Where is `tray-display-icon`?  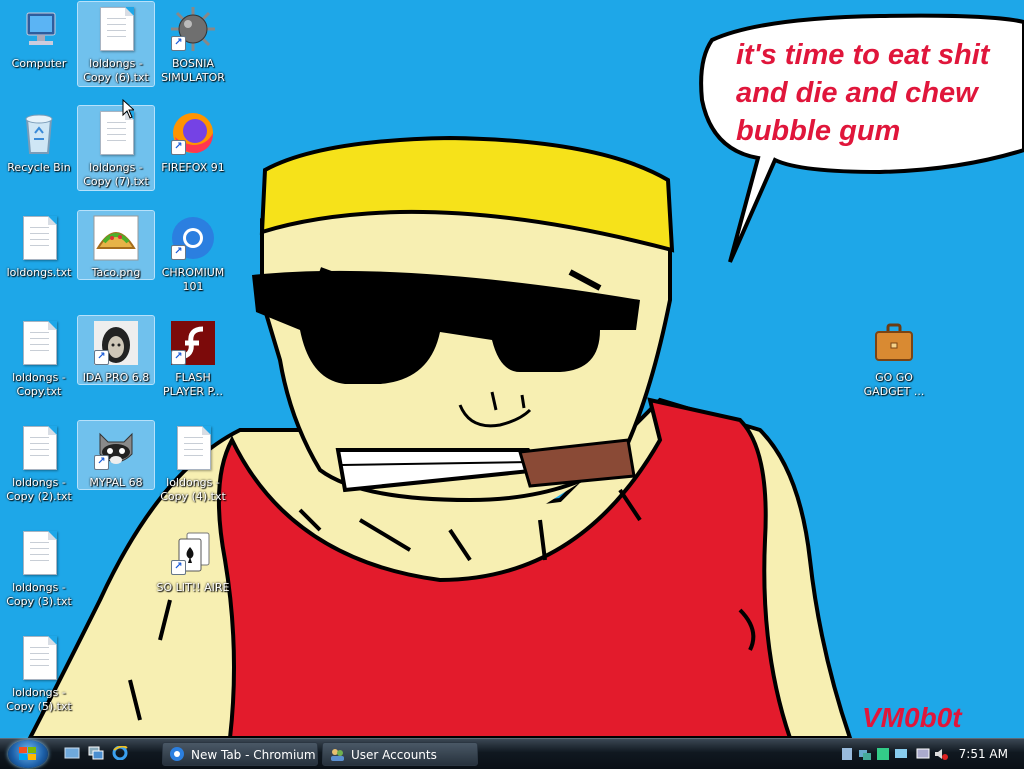
tray-display-icon is located at coordinates (923, 754).